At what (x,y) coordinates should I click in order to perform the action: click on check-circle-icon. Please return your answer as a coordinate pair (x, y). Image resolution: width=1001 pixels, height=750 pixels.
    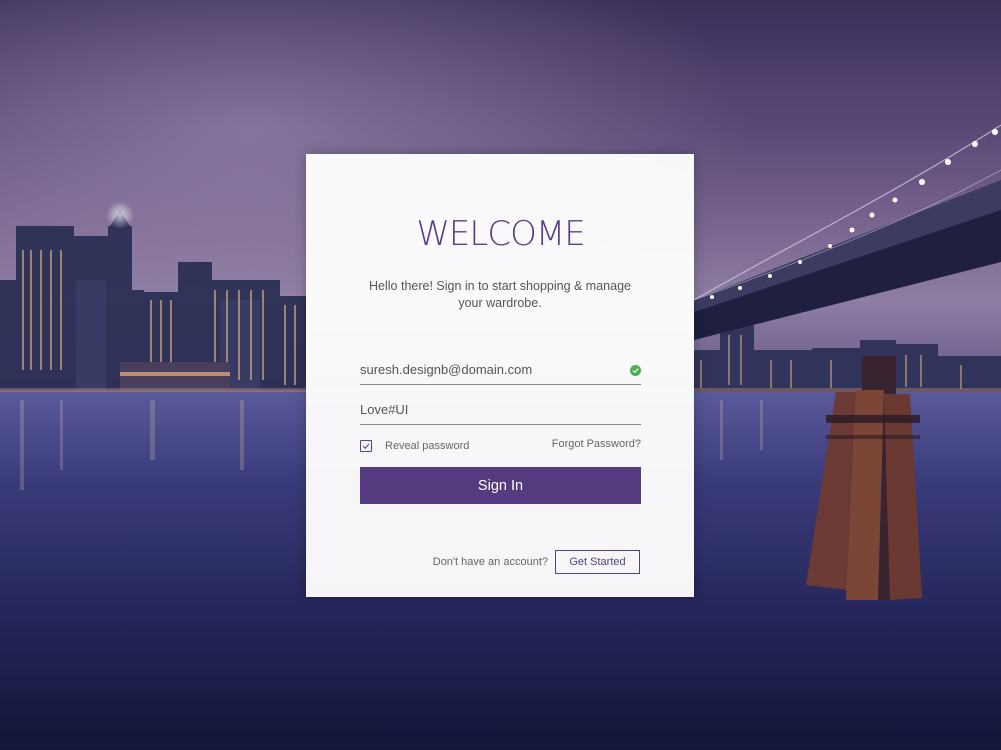
    Looking at the image, I should click on (635, 370).